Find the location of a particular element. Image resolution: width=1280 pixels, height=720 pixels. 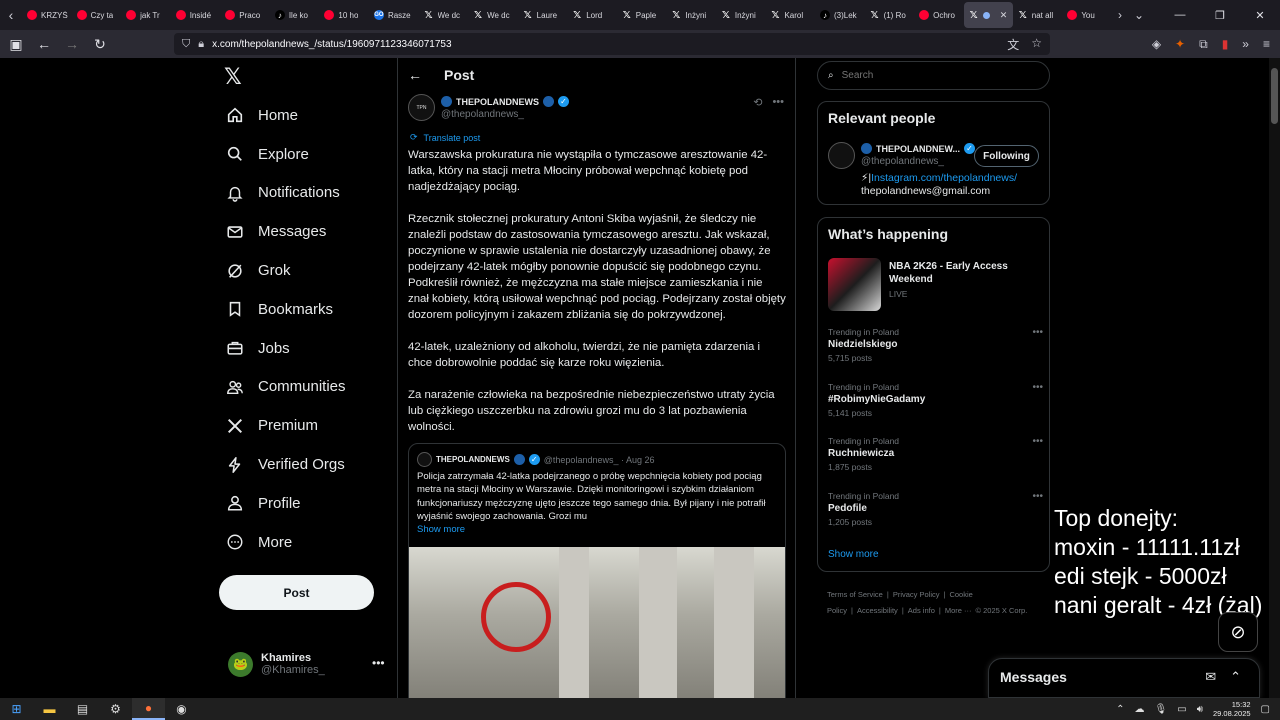

tray-overflow-icon: ⌃ is located at coordinates (1120, 709).